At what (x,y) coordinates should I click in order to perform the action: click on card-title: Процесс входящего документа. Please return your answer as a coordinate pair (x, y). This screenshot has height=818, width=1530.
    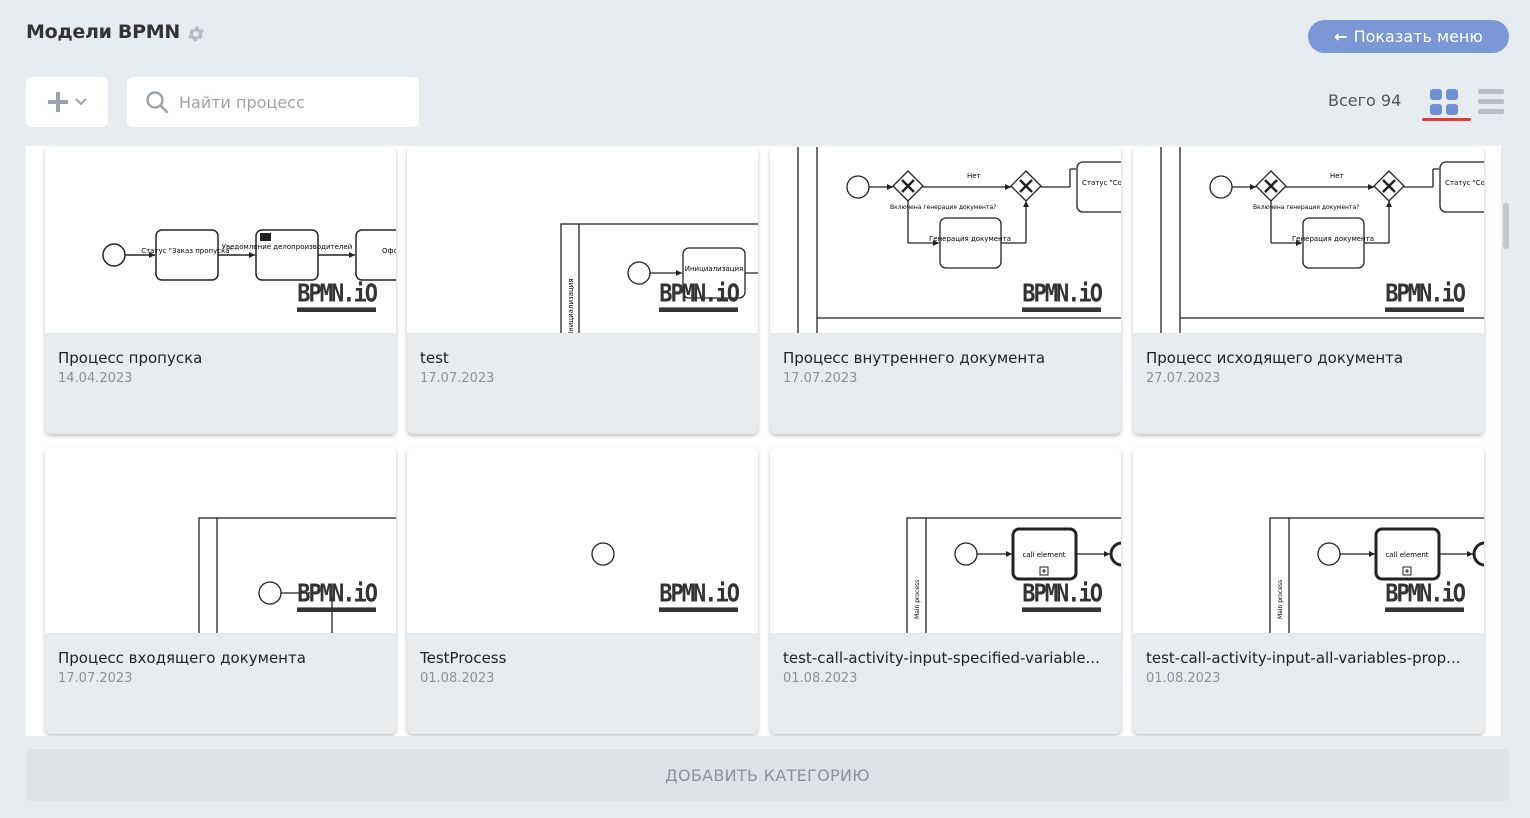
    Looking at the image, I should click on (182, 658).